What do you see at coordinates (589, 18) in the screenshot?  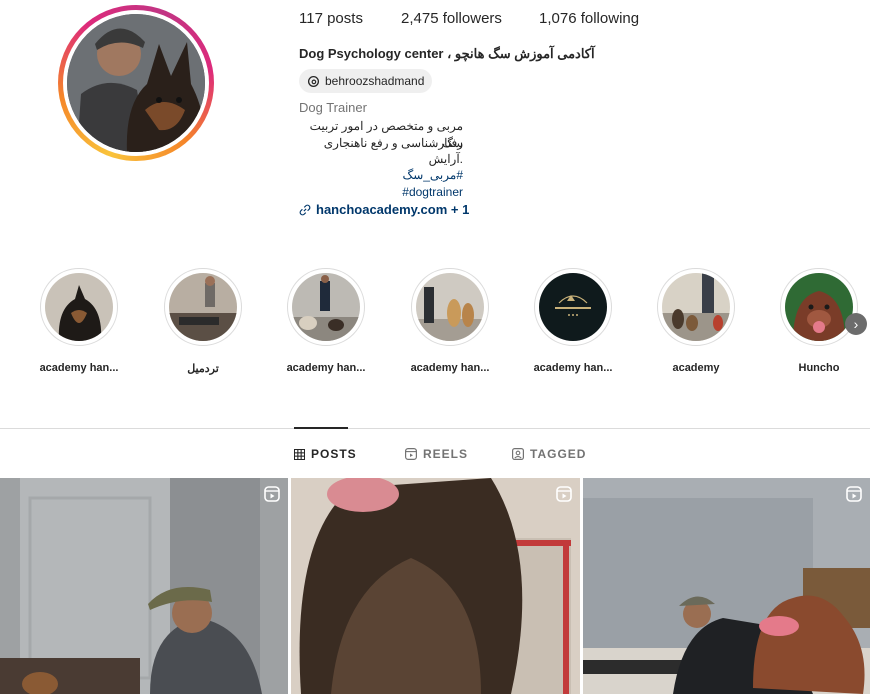 I see `following-link: 1,076 following` at bounding box center [589, 18].